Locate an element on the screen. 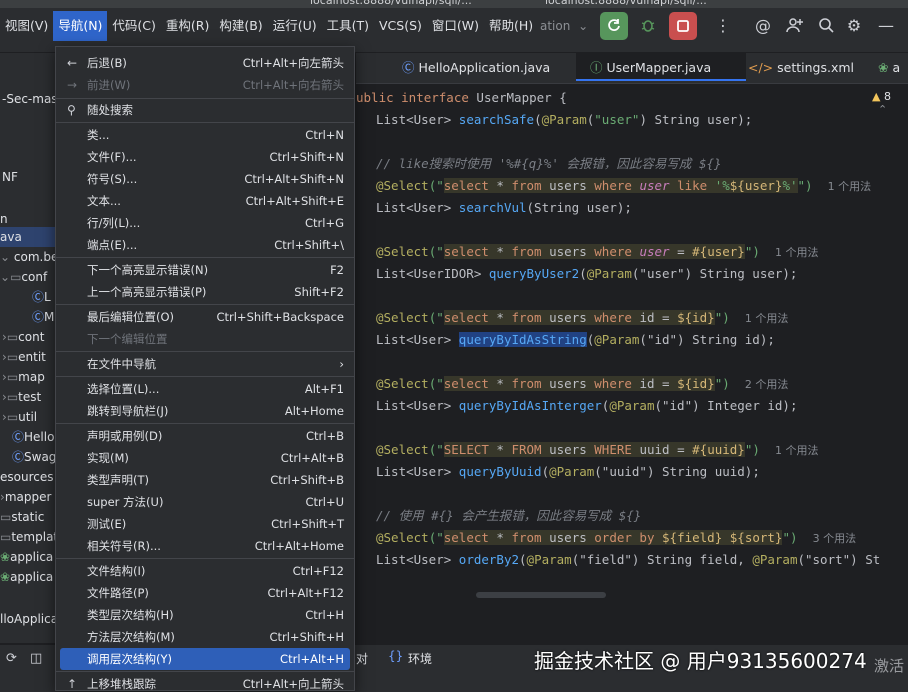  debug-button is located at coordinates (648, 25).